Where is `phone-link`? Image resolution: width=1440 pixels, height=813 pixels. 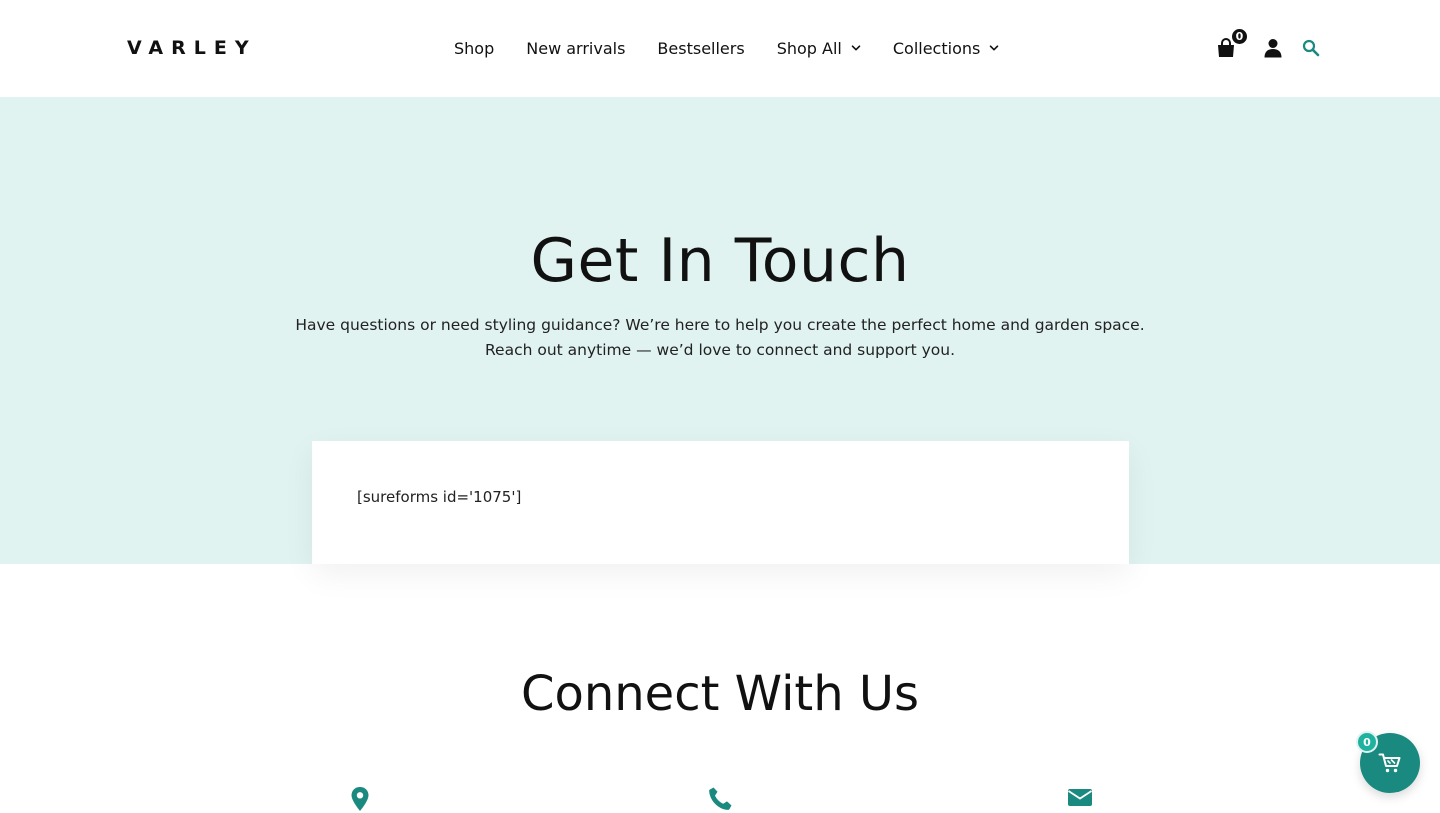
phone-link is located at coordinates (720, 799).